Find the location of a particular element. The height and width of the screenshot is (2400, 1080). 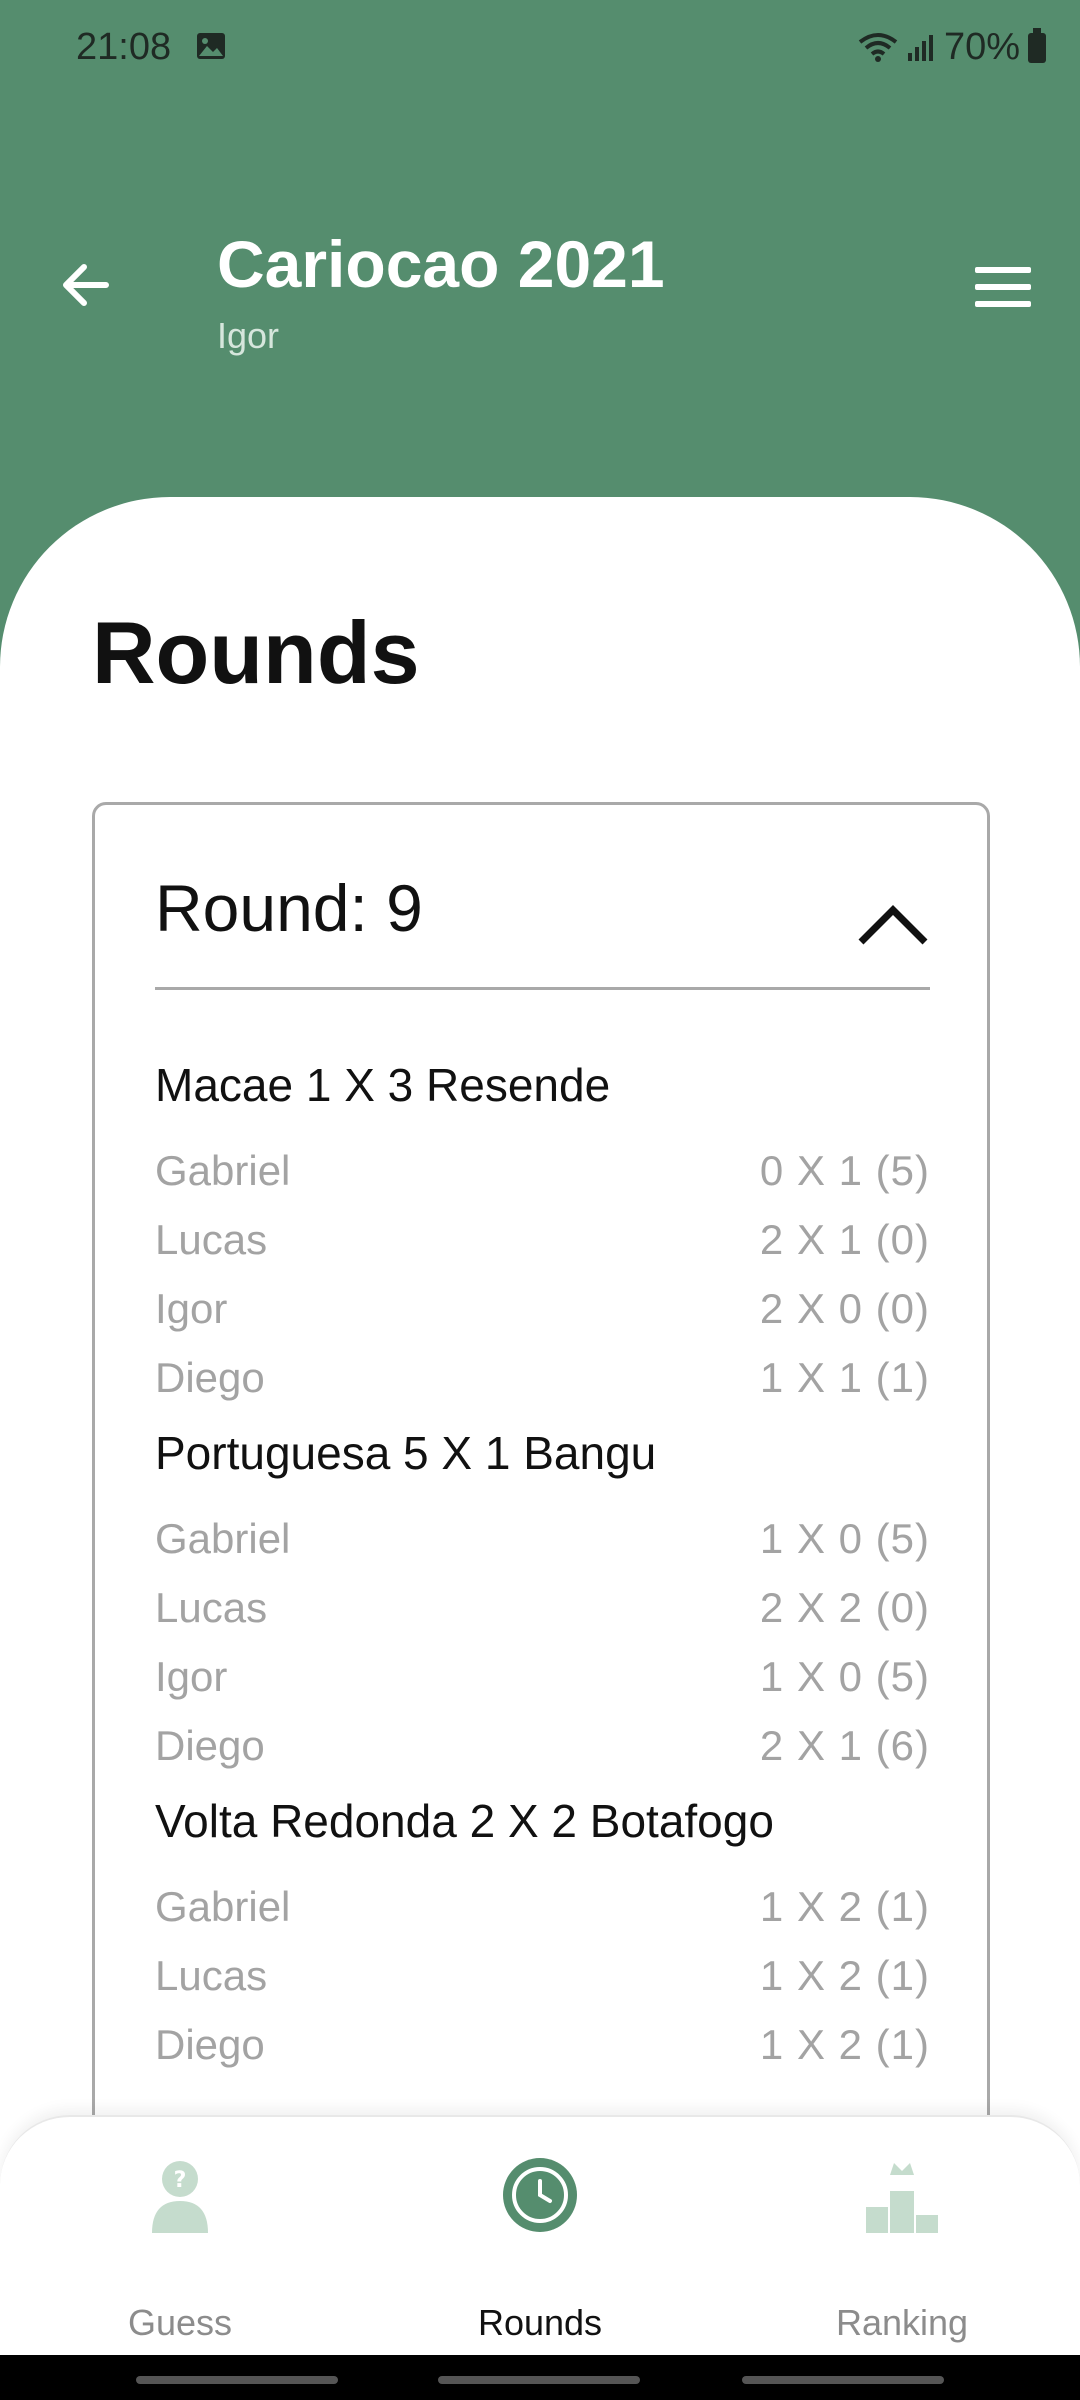

nav-item-ranking: Ranking is located at coordinates (902, 2237).